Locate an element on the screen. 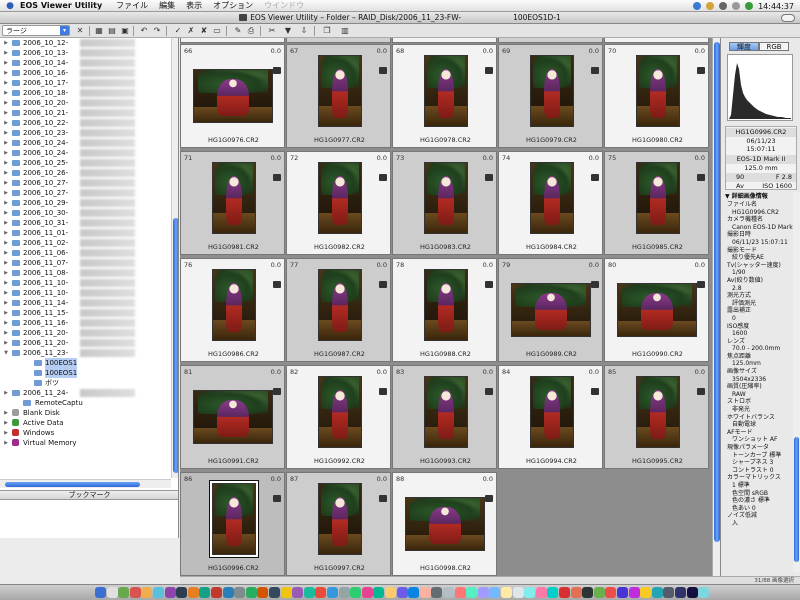 This screenshot has width=800, height=600. thumbnail-cell: 73 0.0 HG1G0983.CR2 is located at coordinates (444, 203).